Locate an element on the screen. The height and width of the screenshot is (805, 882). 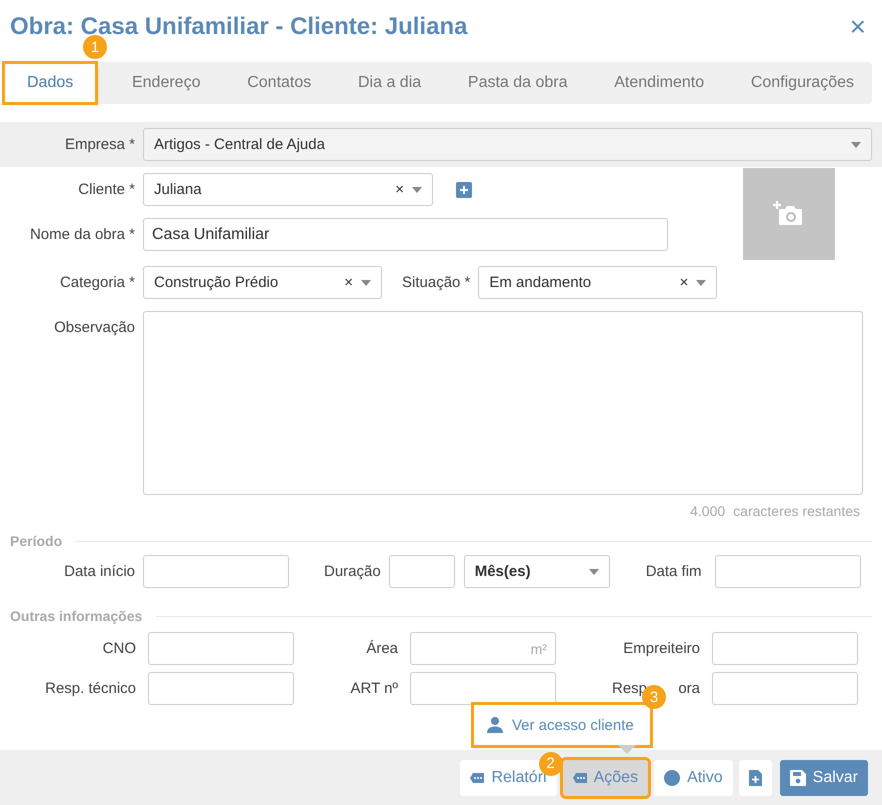
field-label: Resp. técnico is located at coordinates (90, 688).